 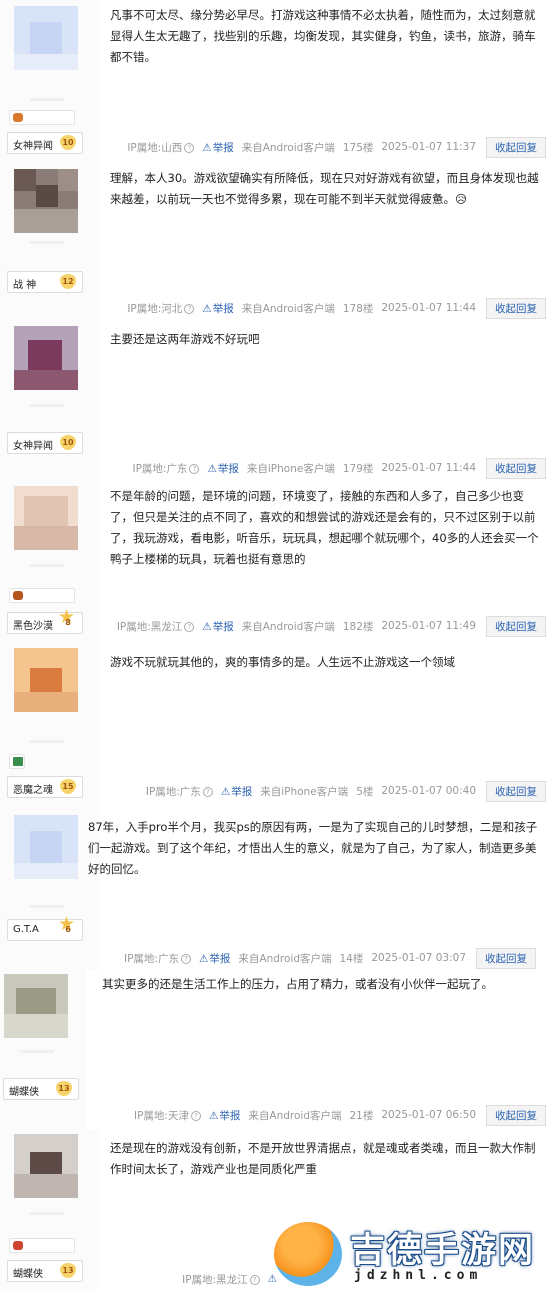 I want to click on post-content: 主要还是这两年游戏不好玩吧, so click(x=185, y=339).